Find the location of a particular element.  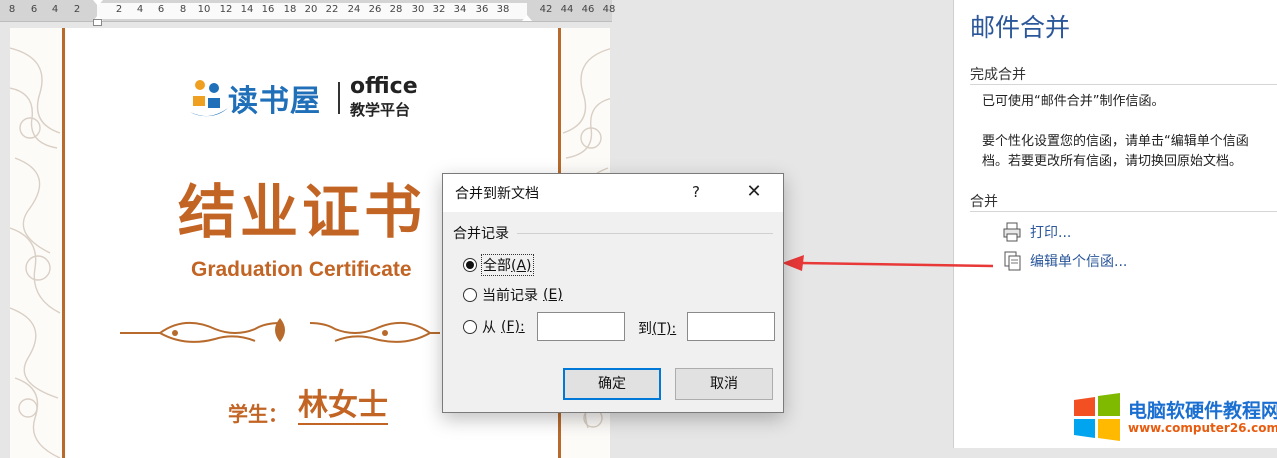

help-button: ? is located at coordinates (696, 192).